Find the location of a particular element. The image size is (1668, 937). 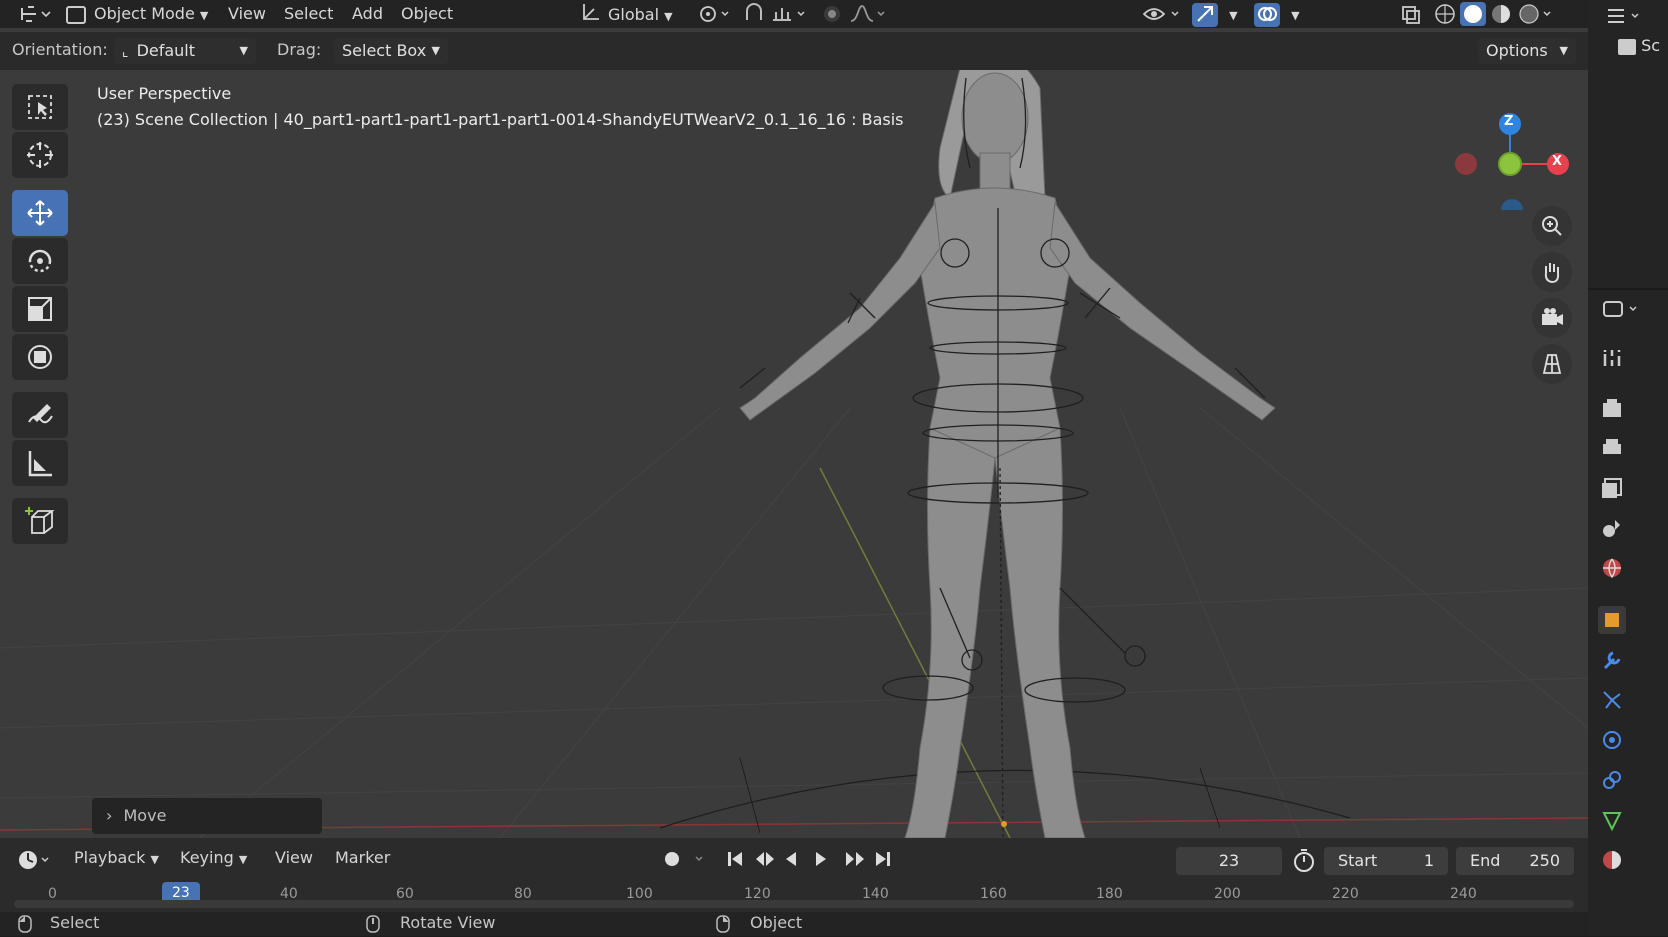

object-mode-icon is located at coordinates (76, 14).